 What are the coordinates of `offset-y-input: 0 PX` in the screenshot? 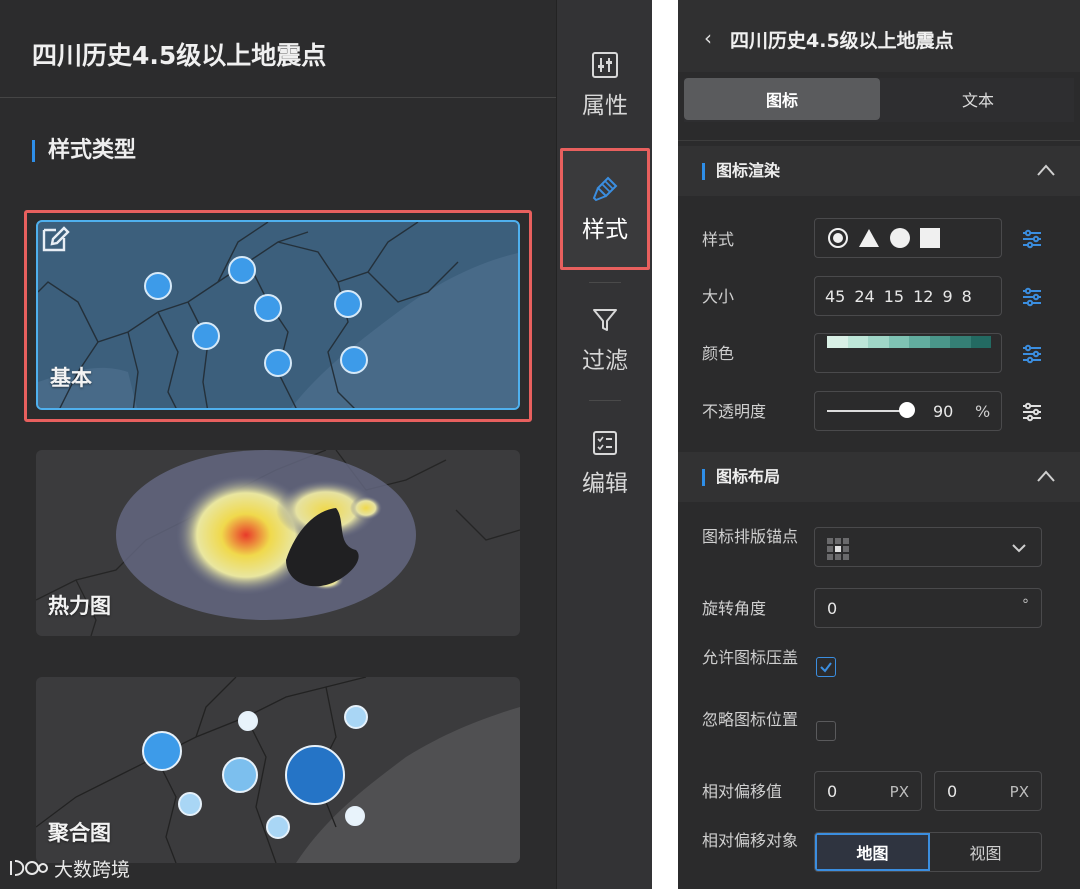 It's located at (988, 791).